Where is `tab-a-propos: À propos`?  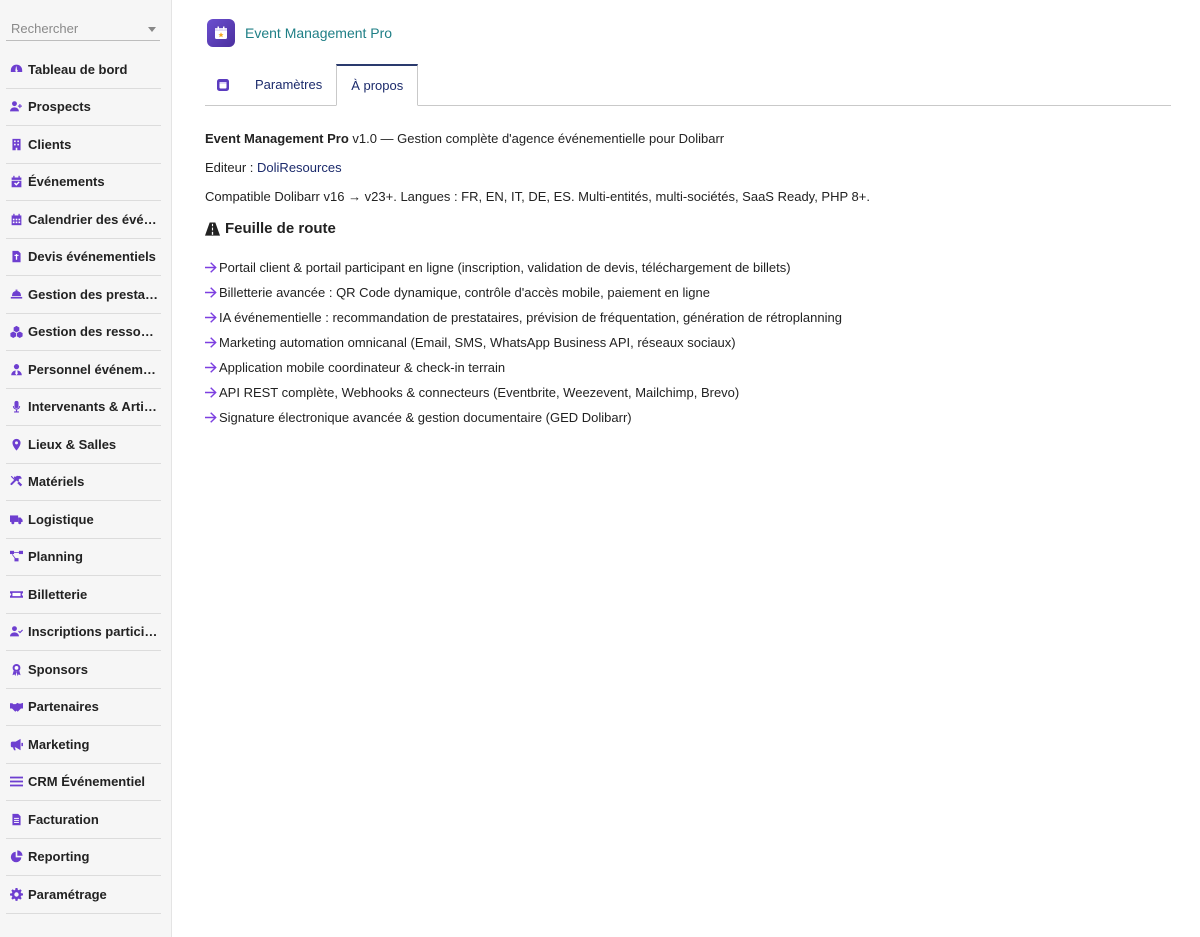
tab-a-propos: À propos is located at coordinates (377, 85).